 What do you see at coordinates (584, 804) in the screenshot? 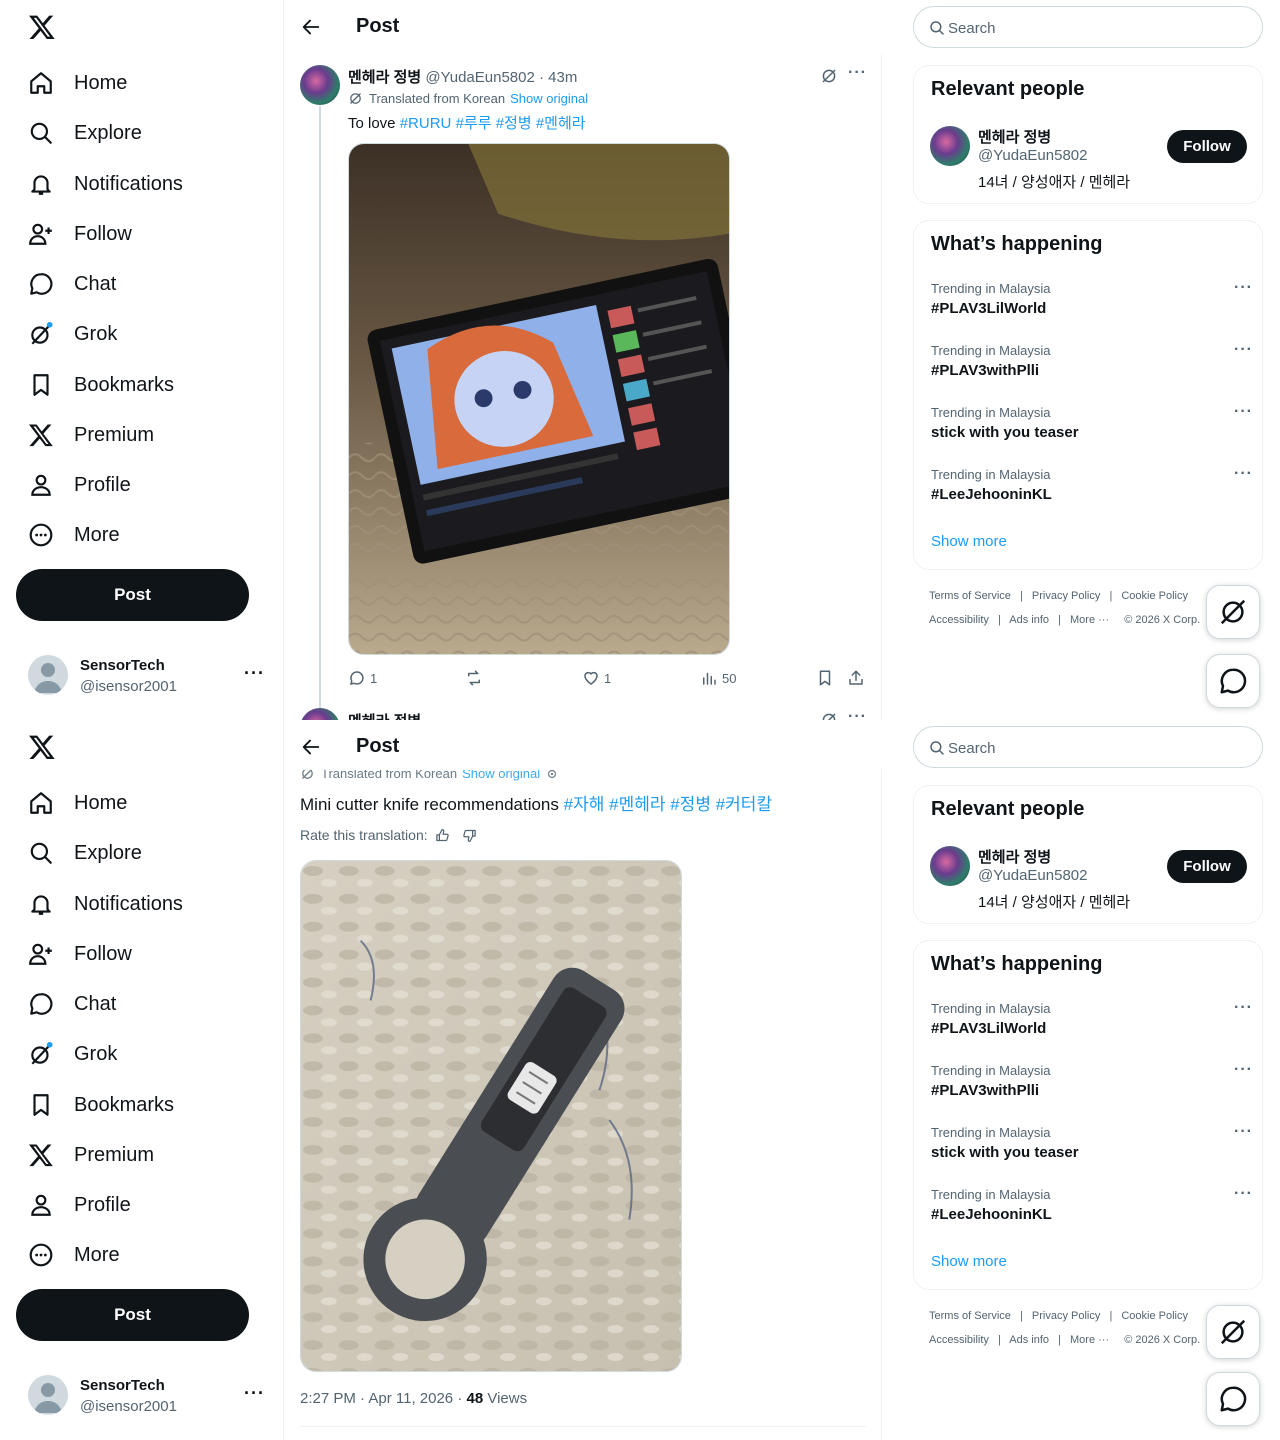
I see `hashtag: #자해` at bounding box center [584, 804].